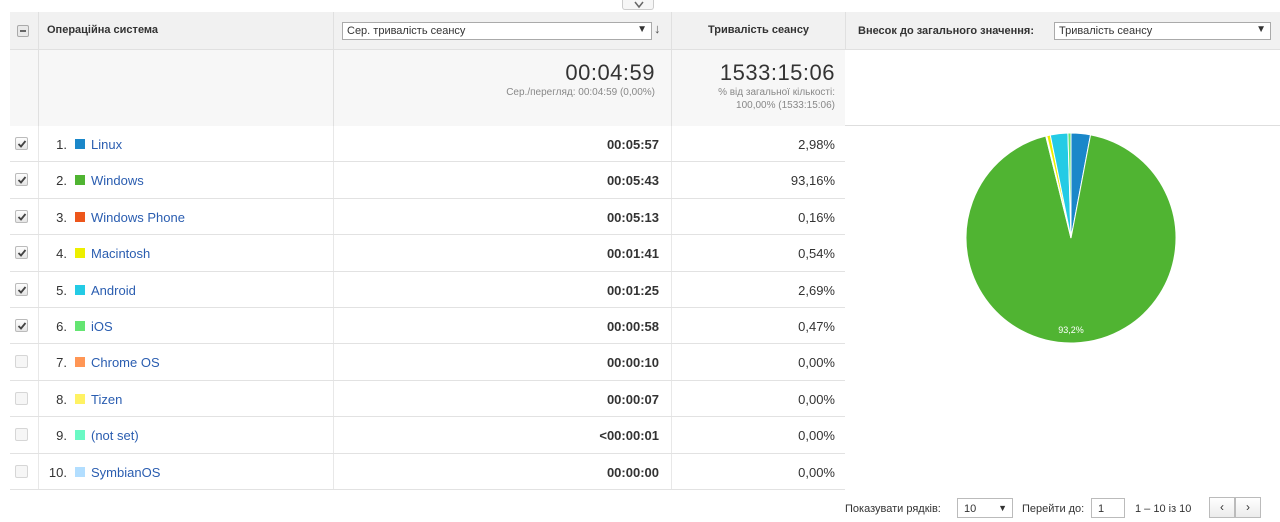  What do you see at coordinates (125, 362) in the screenshot?
I see `os-name-link: Chrome OS` at bounding box center [125, 362].